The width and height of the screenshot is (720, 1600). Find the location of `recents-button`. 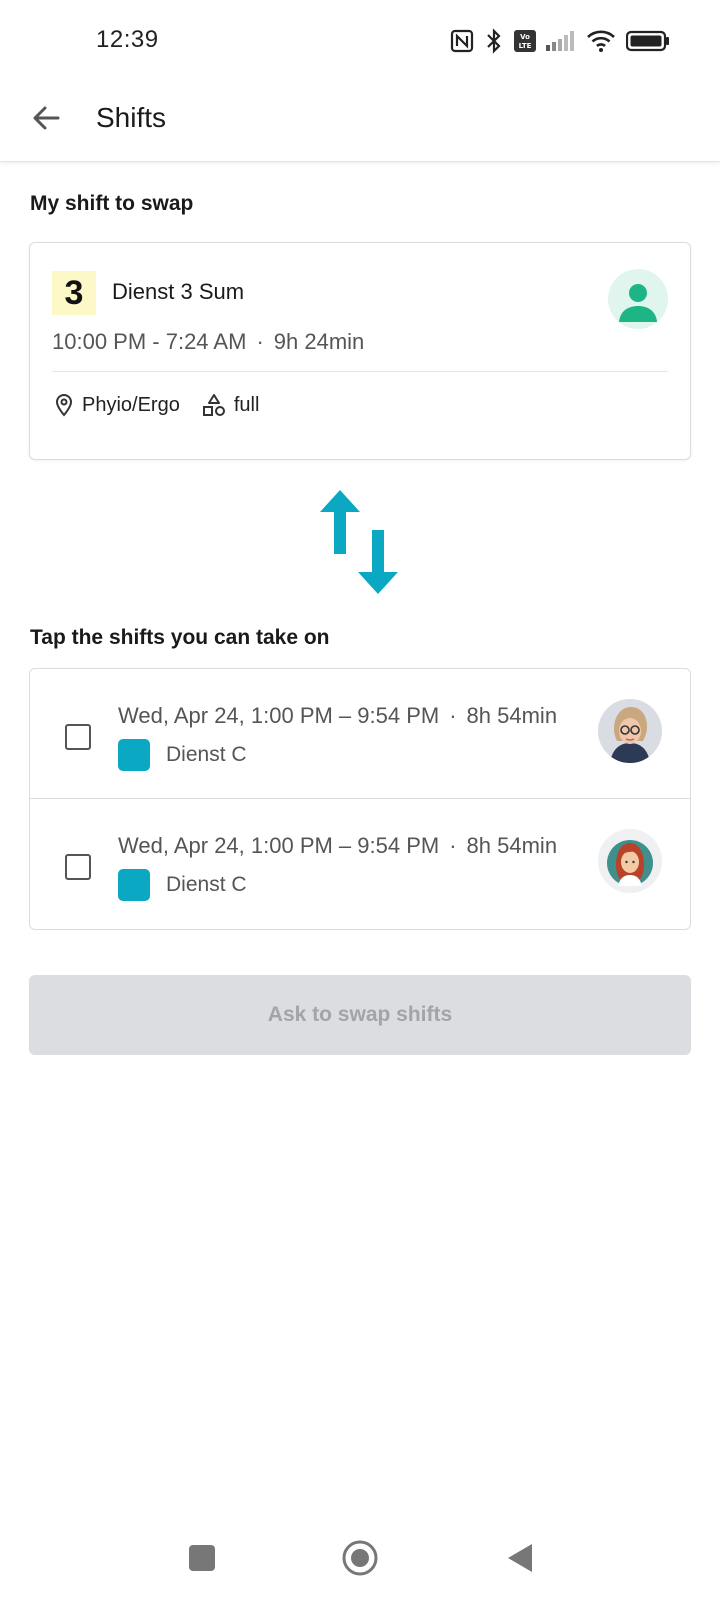

recents-button is located at coordinates (202, 1558).